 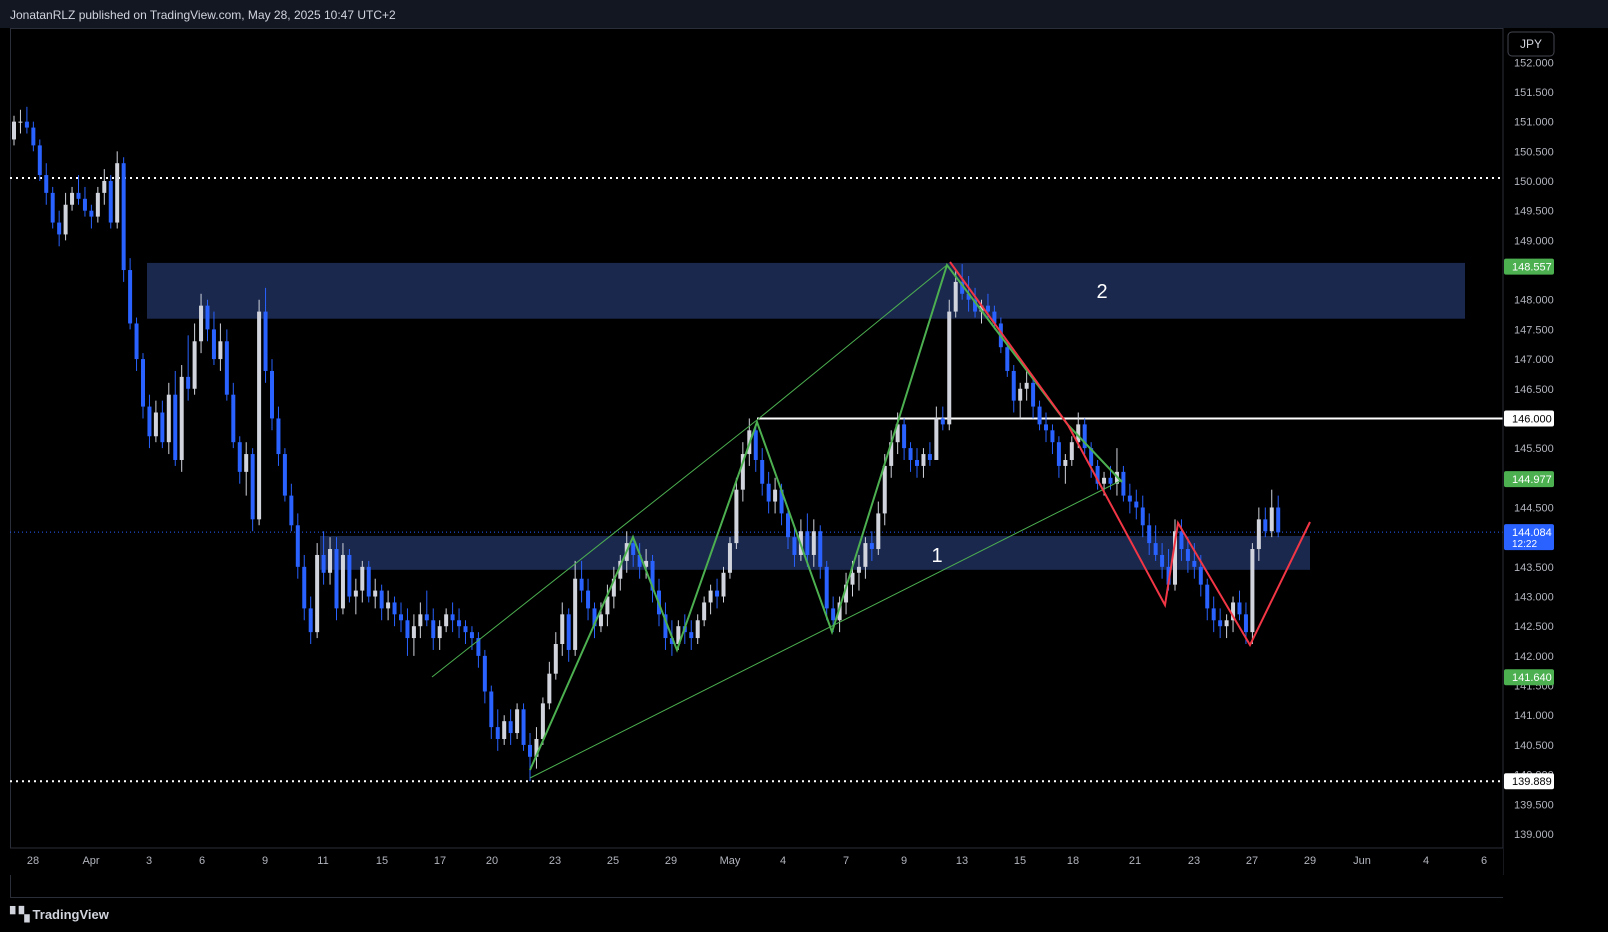 What do you see at coordinates (826, 629) in the screenshot?
I see `channel-lower` at bounding box center [826, 629].